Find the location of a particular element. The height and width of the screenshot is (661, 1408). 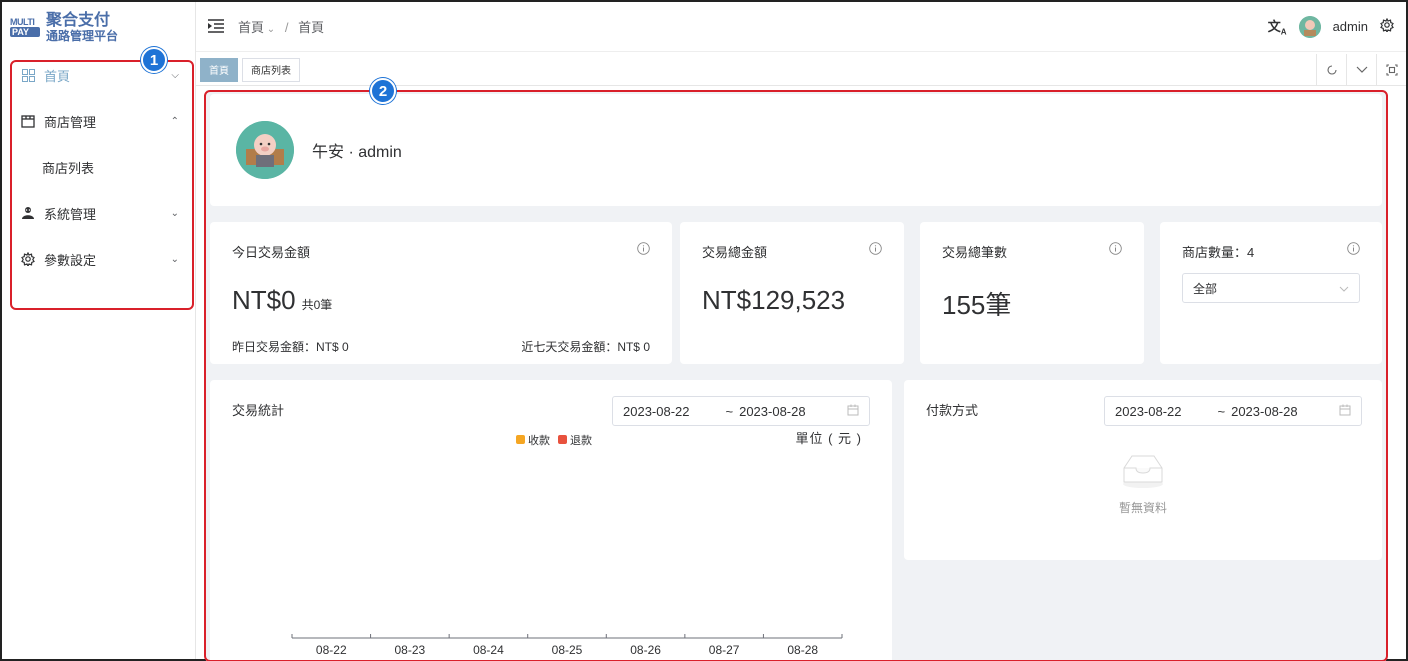

collapse-menu-icon is located at coordinates (216, 26).